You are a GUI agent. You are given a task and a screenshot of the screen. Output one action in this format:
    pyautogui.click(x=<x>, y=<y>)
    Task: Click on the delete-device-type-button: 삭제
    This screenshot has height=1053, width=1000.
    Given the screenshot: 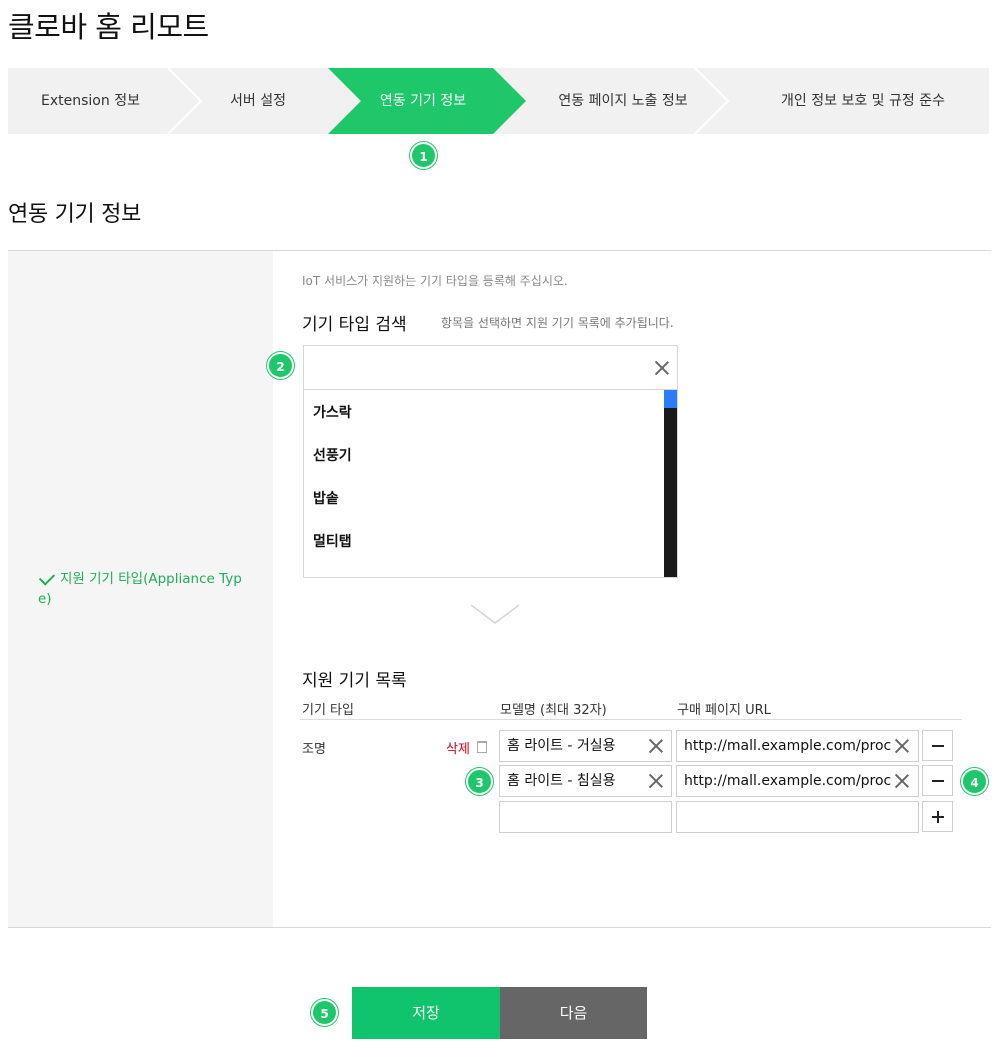 What is the action you would take?
    pyautogui.click(x=458, y=747)
    